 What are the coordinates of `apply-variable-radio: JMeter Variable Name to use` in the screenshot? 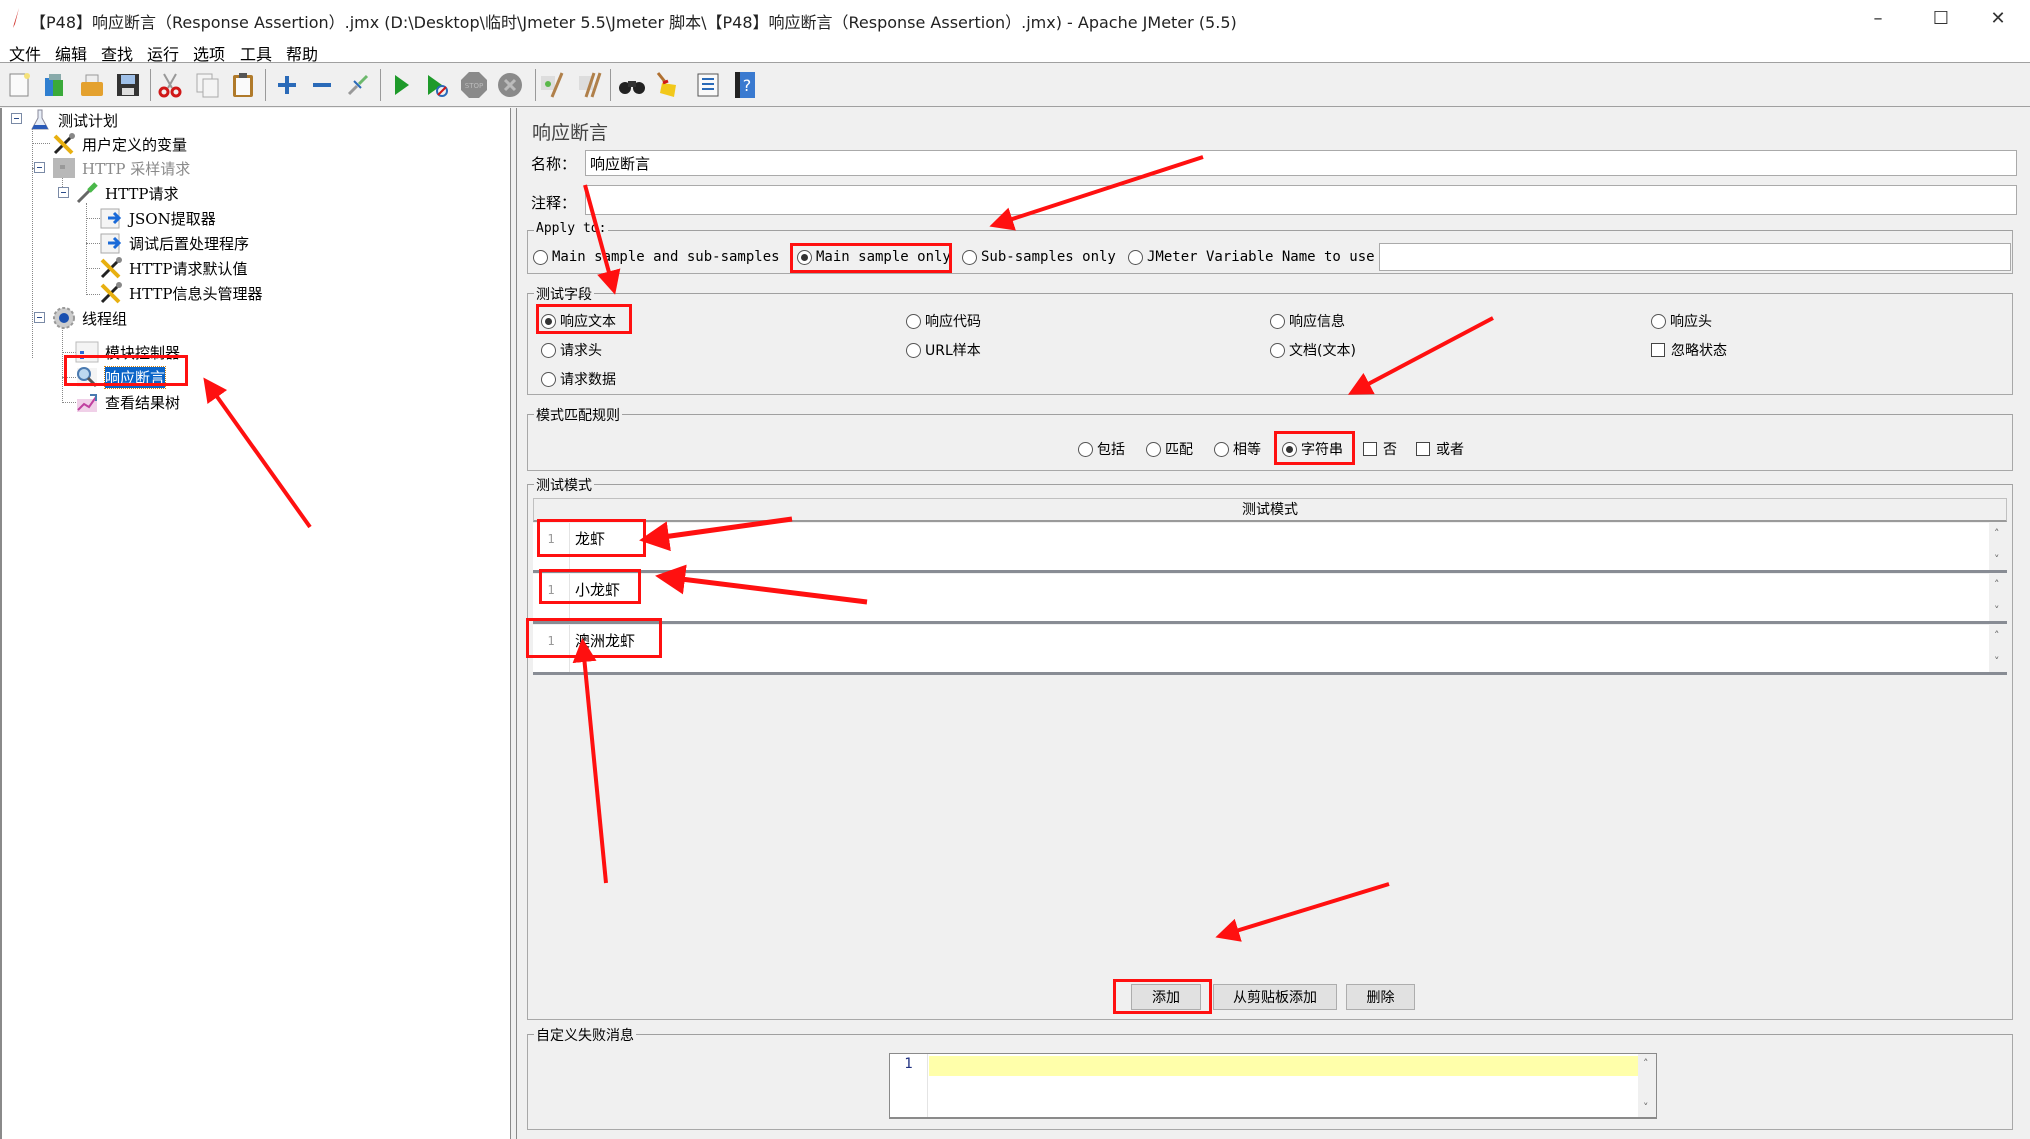 It's located at (1251, 257).